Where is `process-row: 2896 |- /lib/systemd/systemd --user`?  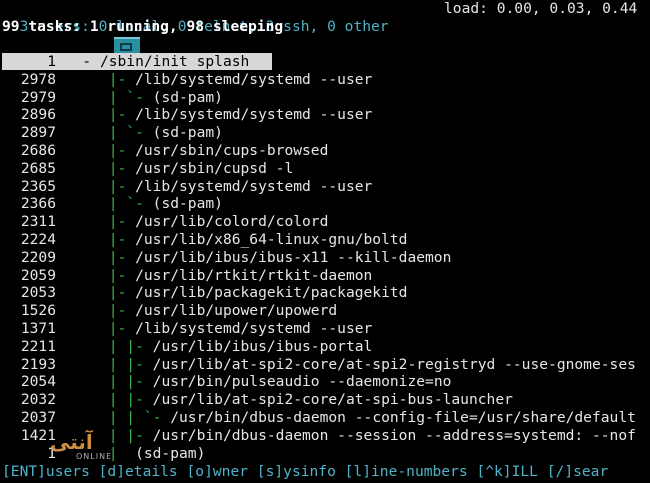 process-row: 2896 |- /lib/systemd/systemd --user is located at coordinates (187, 114).